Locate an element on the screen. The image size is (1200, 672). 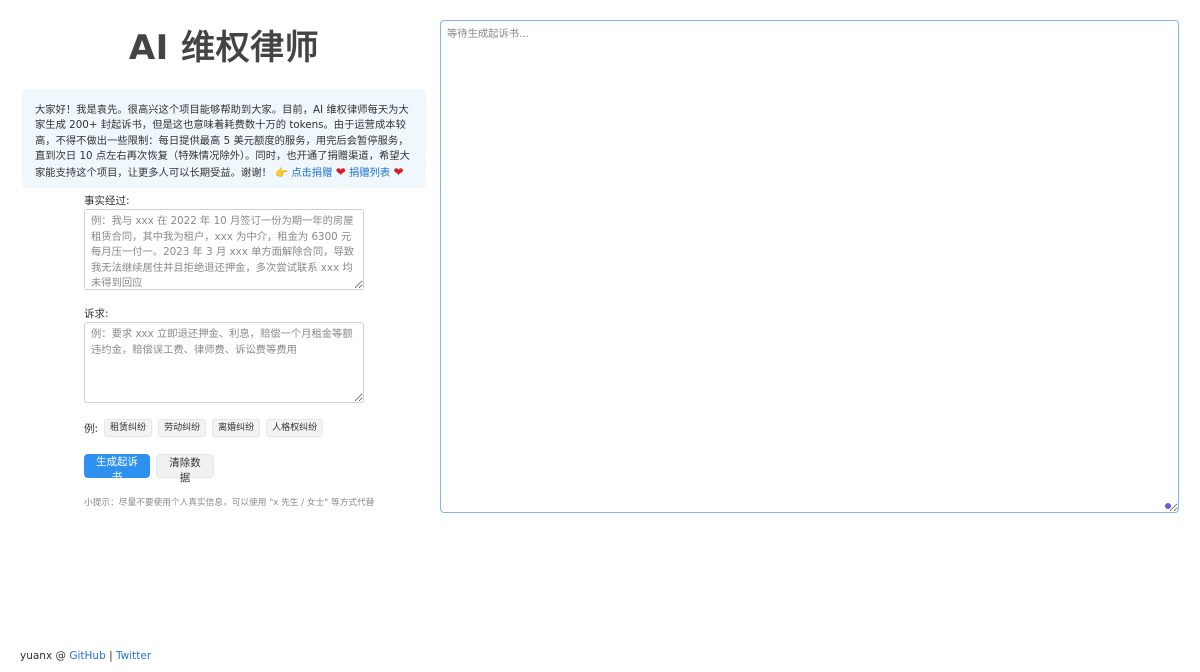
pointing-hand-icon: 👉 is located at coordinates (281, 172).